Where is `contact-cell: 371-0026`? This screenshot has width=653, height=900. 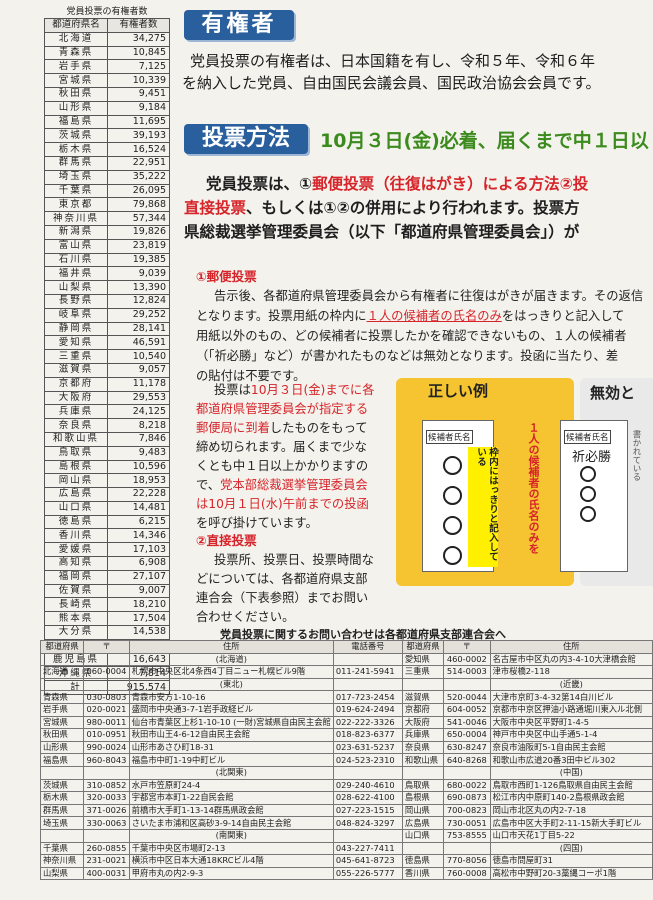
contact-cell: 371-0026 is located at coordinates (106, 810).